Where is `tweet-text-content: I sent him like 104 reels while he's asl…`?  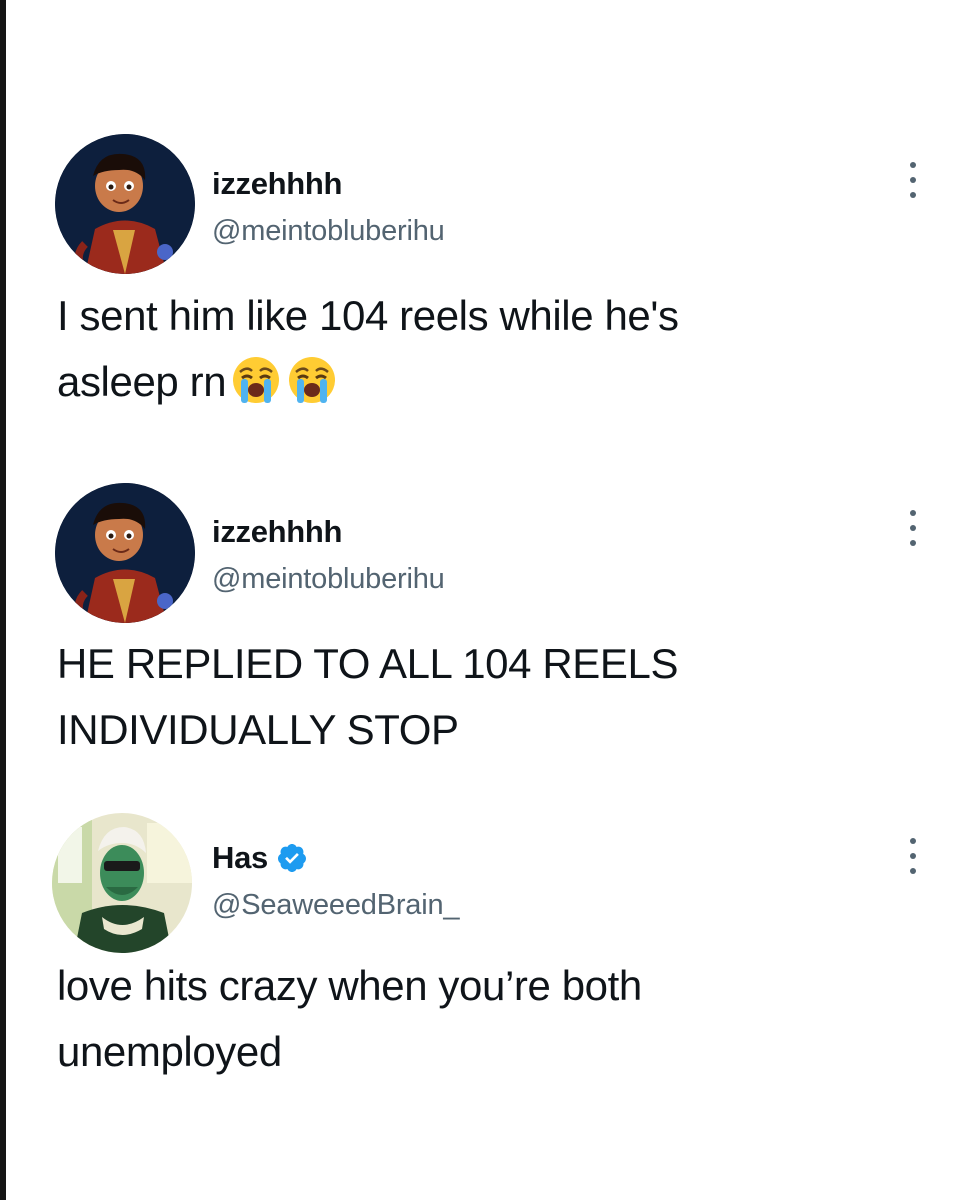
tweet-text-content: I sent him like 104 reels while he's asl… is located at coordinates (368, 348).